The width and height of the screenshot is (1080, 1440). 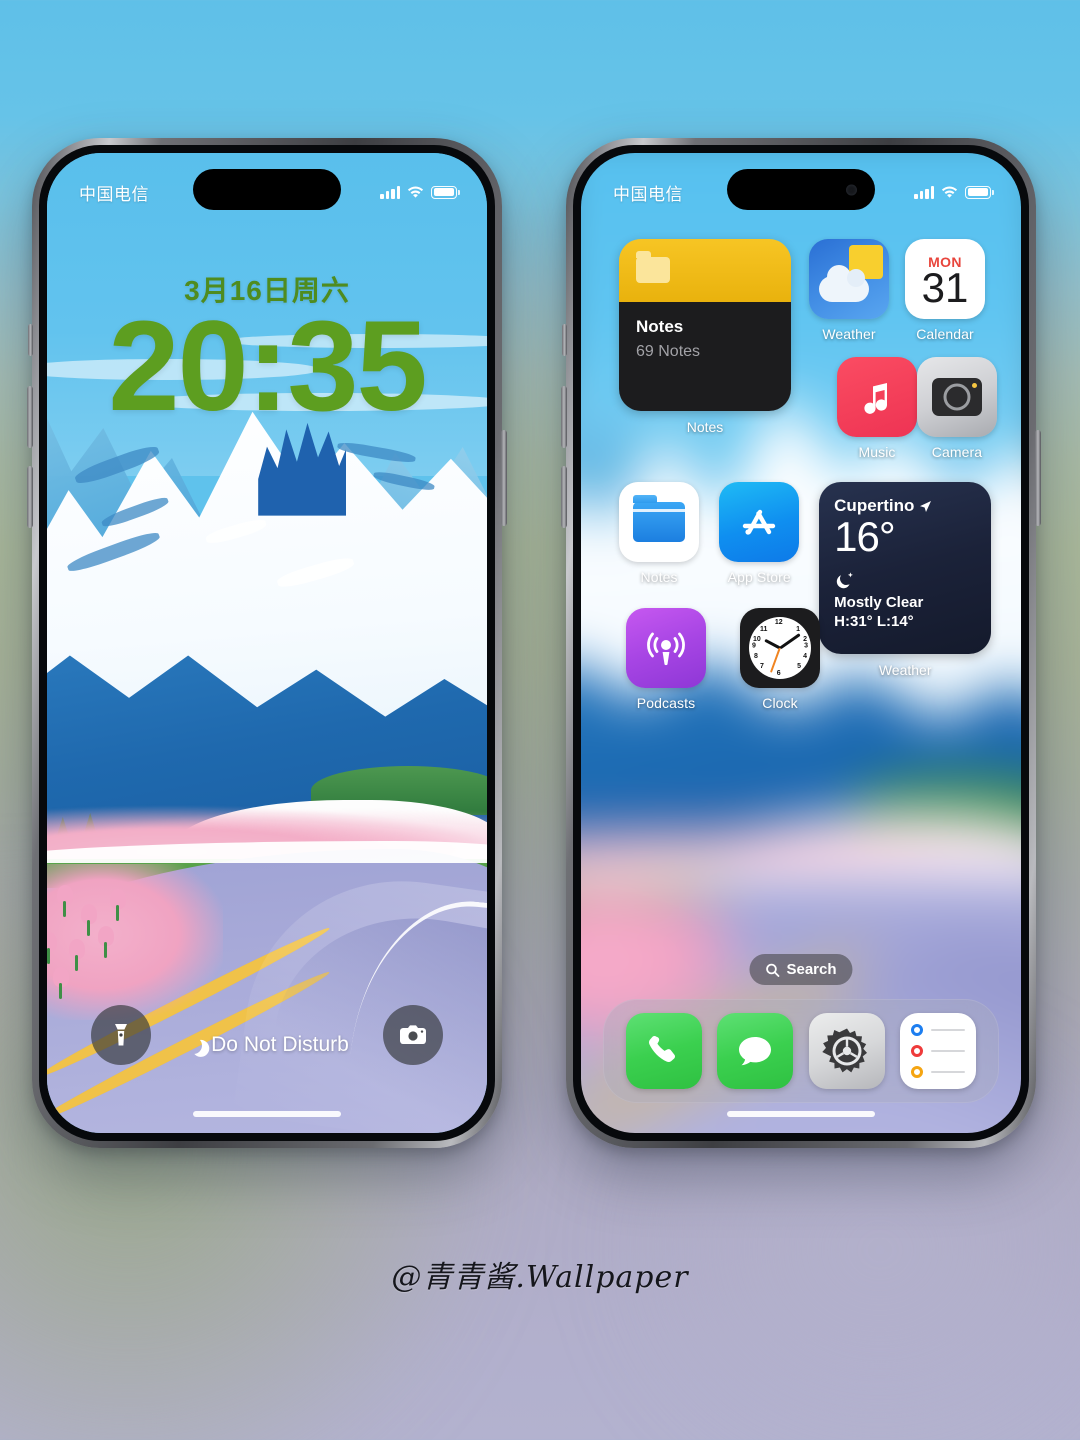 I want to click on files-folder-icon, so click(x=659, y=522).